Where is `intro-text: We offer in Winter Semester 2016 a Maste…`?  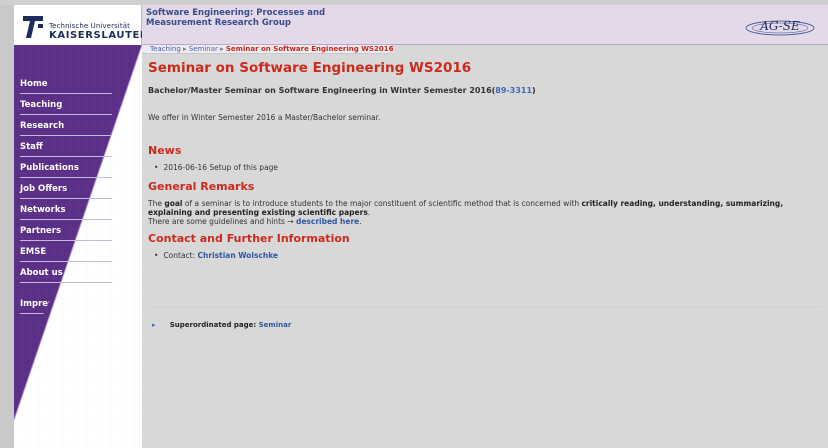 intro-text: We offer in Winter Semester 2016 a Maste… is located at coordinates (264, 117).